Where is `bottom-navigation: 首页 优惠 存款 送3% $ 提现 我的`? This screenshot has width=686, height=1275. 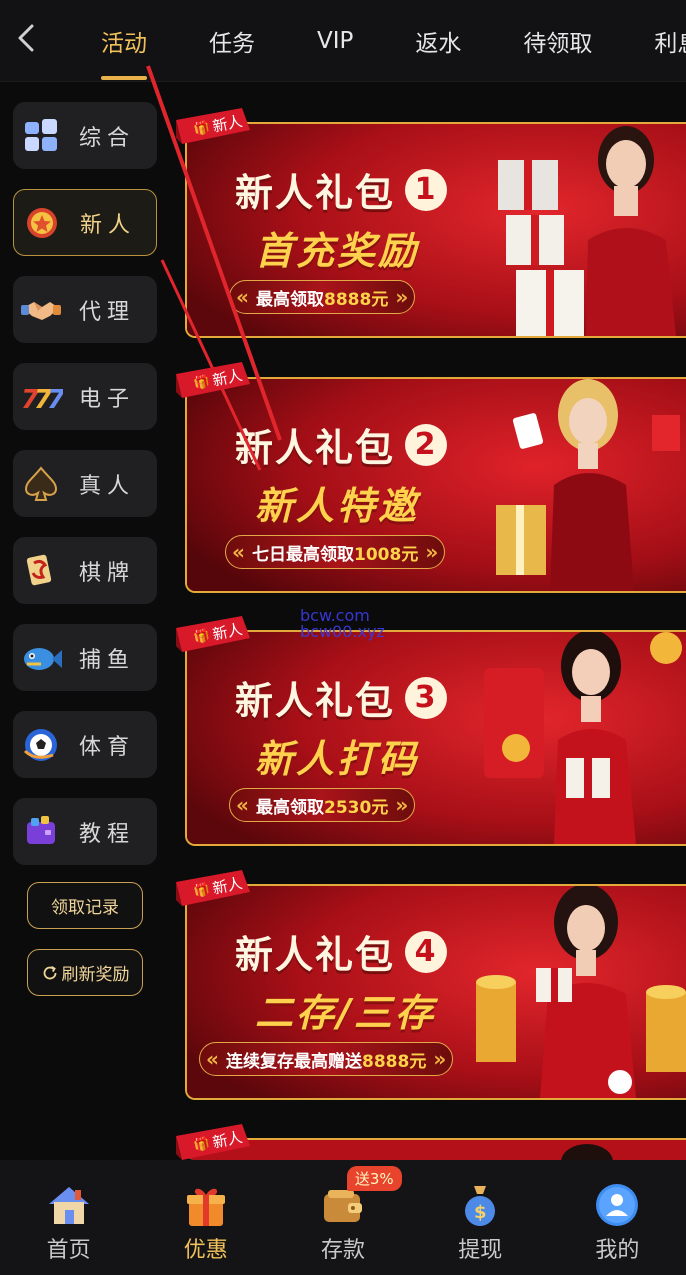
bottom-navigation: 首页 优惠 存款 送3% $ 提现 我的 is located at coordinates (343, 1217).